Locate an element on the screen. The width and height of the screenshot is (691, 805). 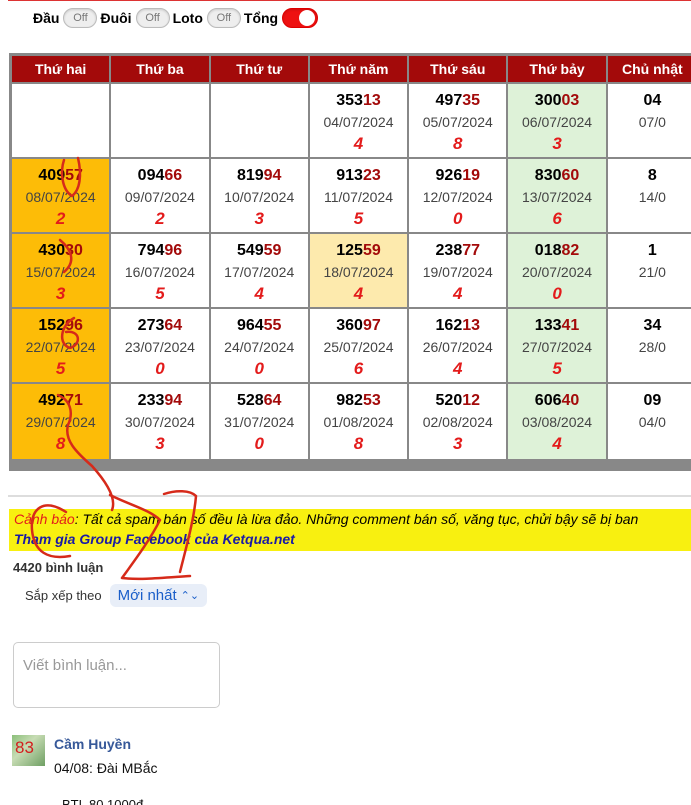
toggle-loto: Off is located at coordinates (223, 18).